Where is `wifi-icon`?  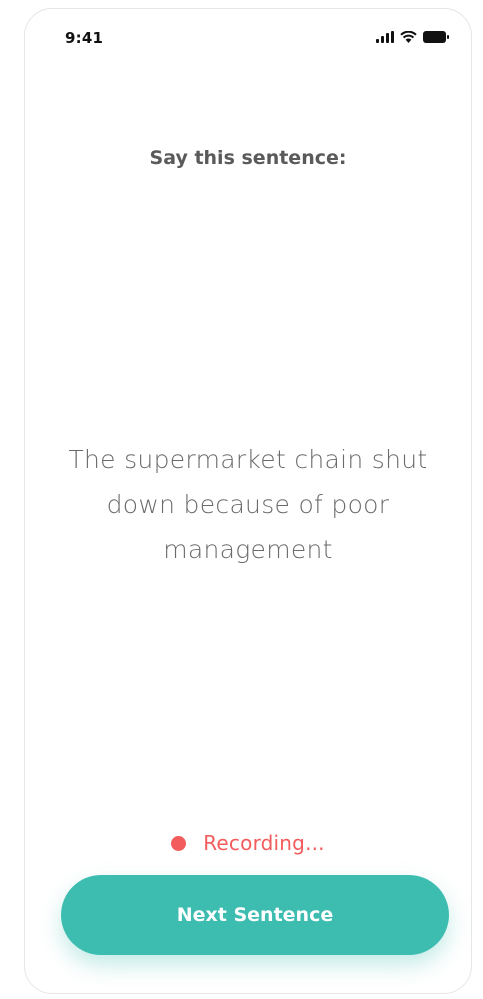 wifi-icon is located at coordinates (408, 37).